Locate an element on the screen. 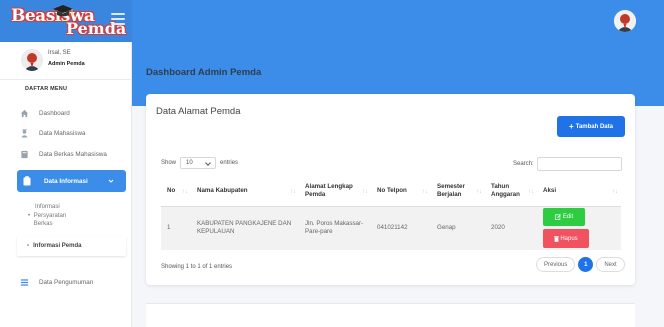  table-info: Showing 1 to 1 of 1 entries is located at coordinates (197, 267).